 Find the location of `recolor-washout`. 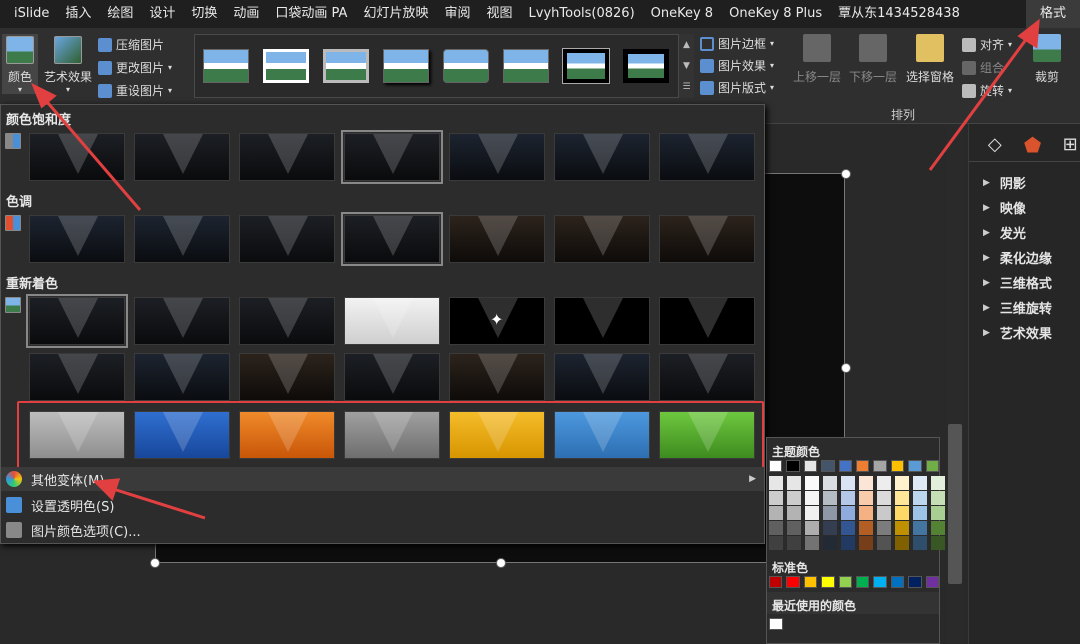

recolor-washout is located at coordinates (392, 321).